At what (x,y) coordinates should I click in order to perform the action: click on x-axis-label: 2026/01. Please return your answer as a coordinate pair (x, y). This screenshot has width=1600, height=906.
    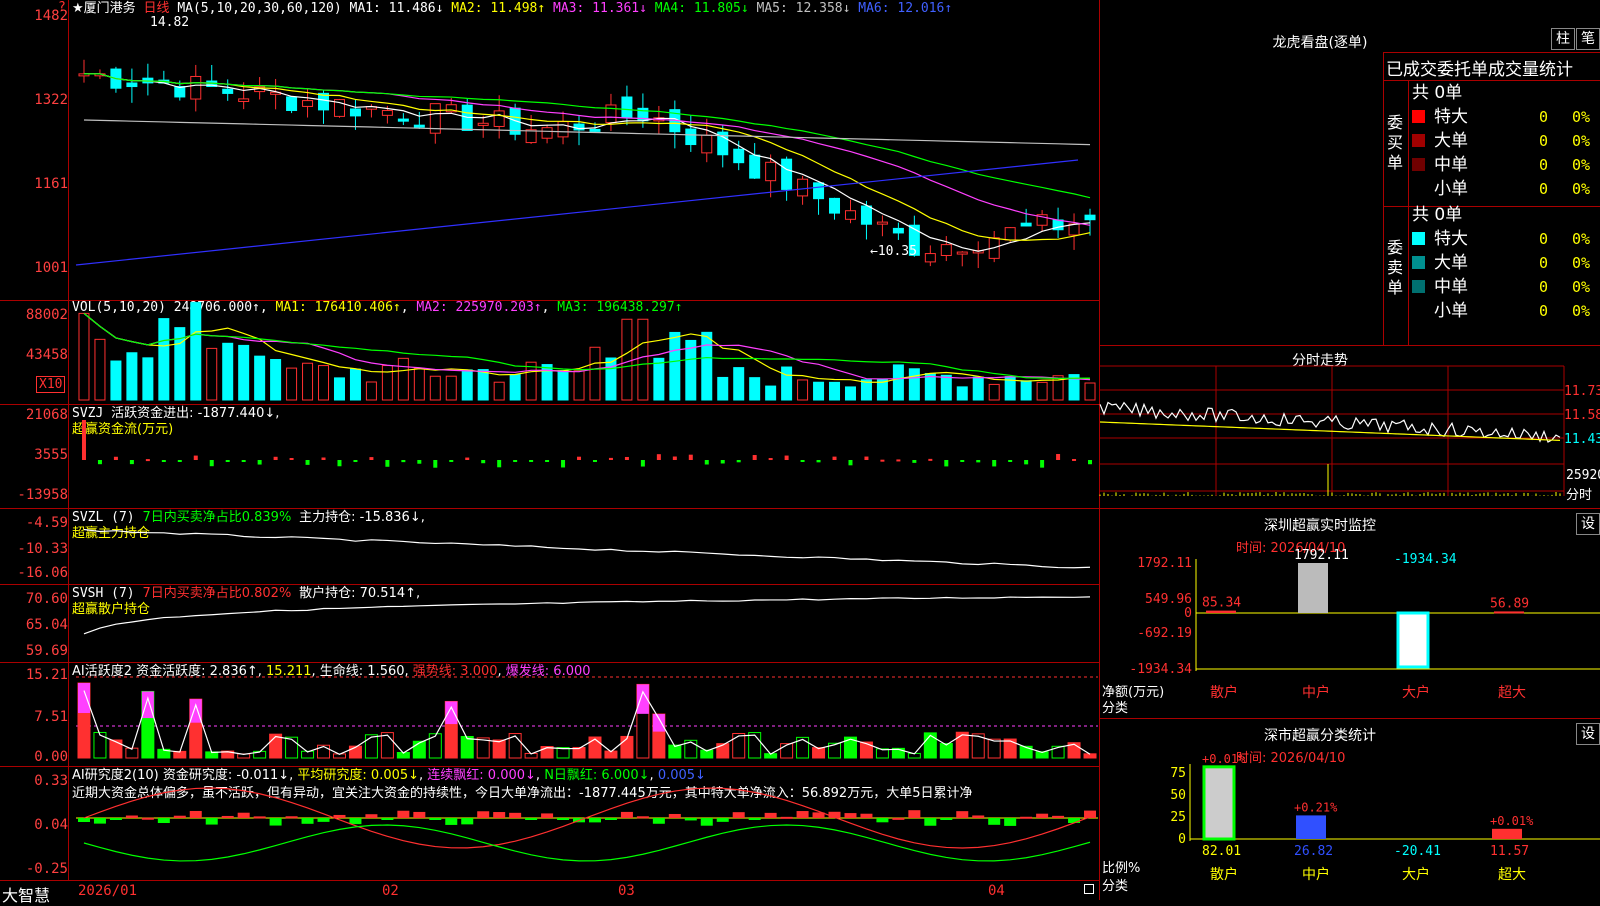
    Looking at the image, I should click on (108, 891).